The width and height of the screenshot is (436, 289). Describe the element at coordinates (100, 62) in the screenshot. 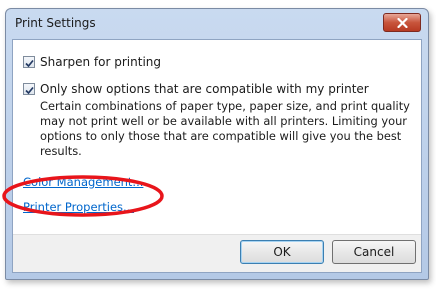

I see `sharpen-label: Sharpen for printing` at that location.